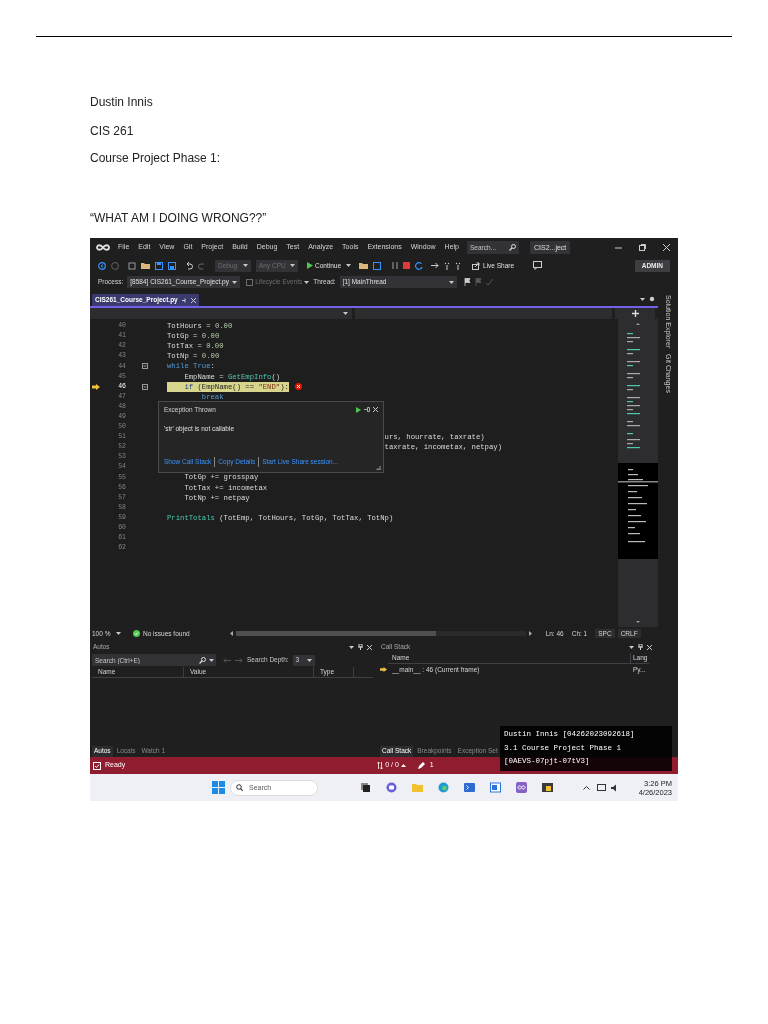 Image resolution: width=768 pixels, height=1024 pixels. I want to click on assignment-title: Course Project Phase 1:, so click(156, 158).